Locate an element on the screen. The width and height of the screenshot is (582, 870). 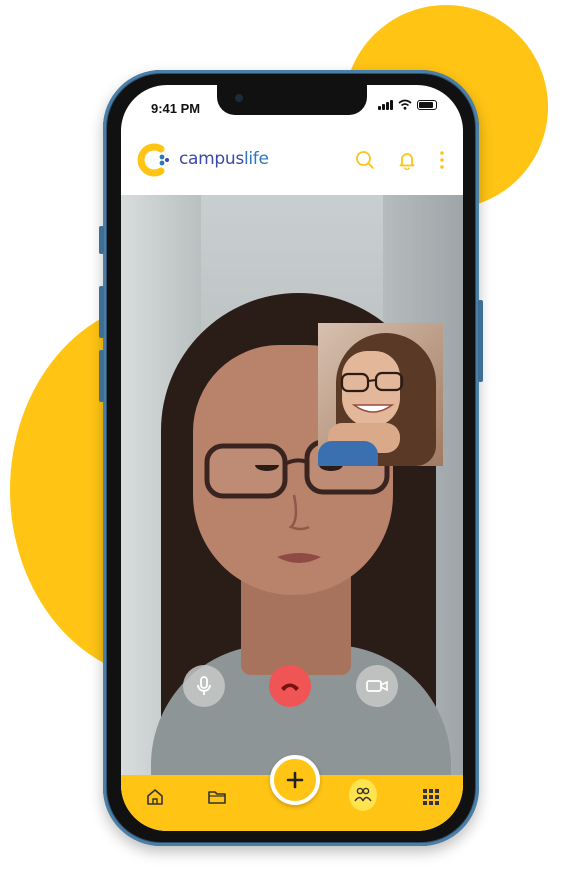
grid-icon is located at coordinates (431, 797).